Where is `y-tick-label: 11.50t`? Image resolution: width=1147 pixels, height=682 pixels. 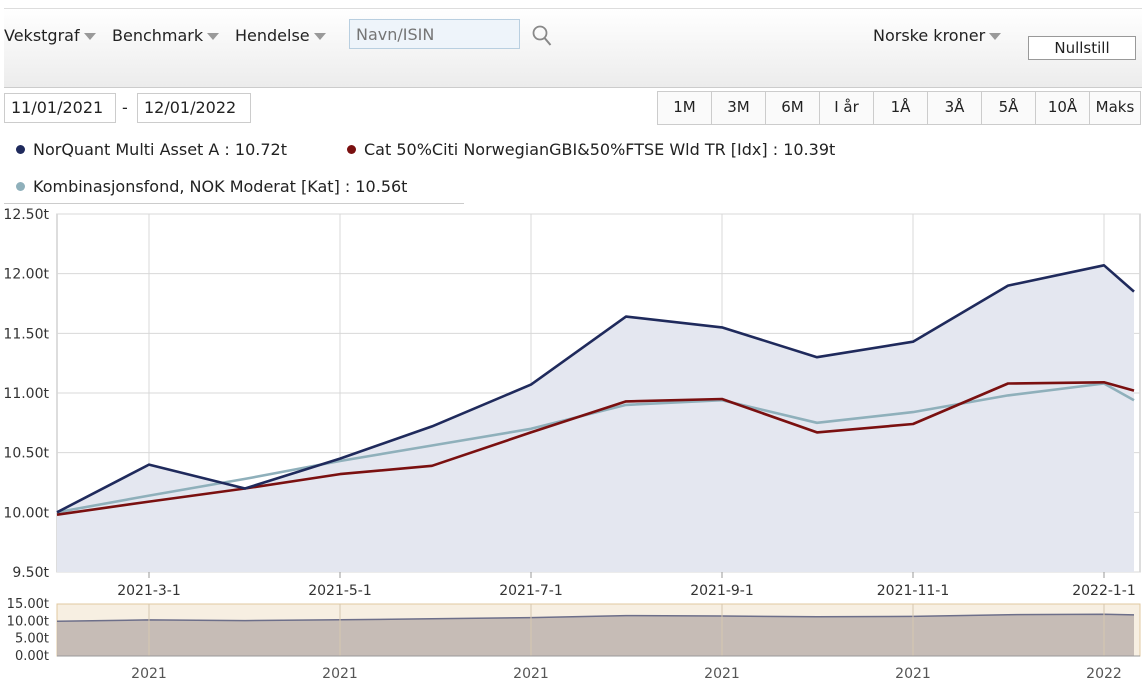 y-tick-label: 11.50t is located at coordinates (26, 334).